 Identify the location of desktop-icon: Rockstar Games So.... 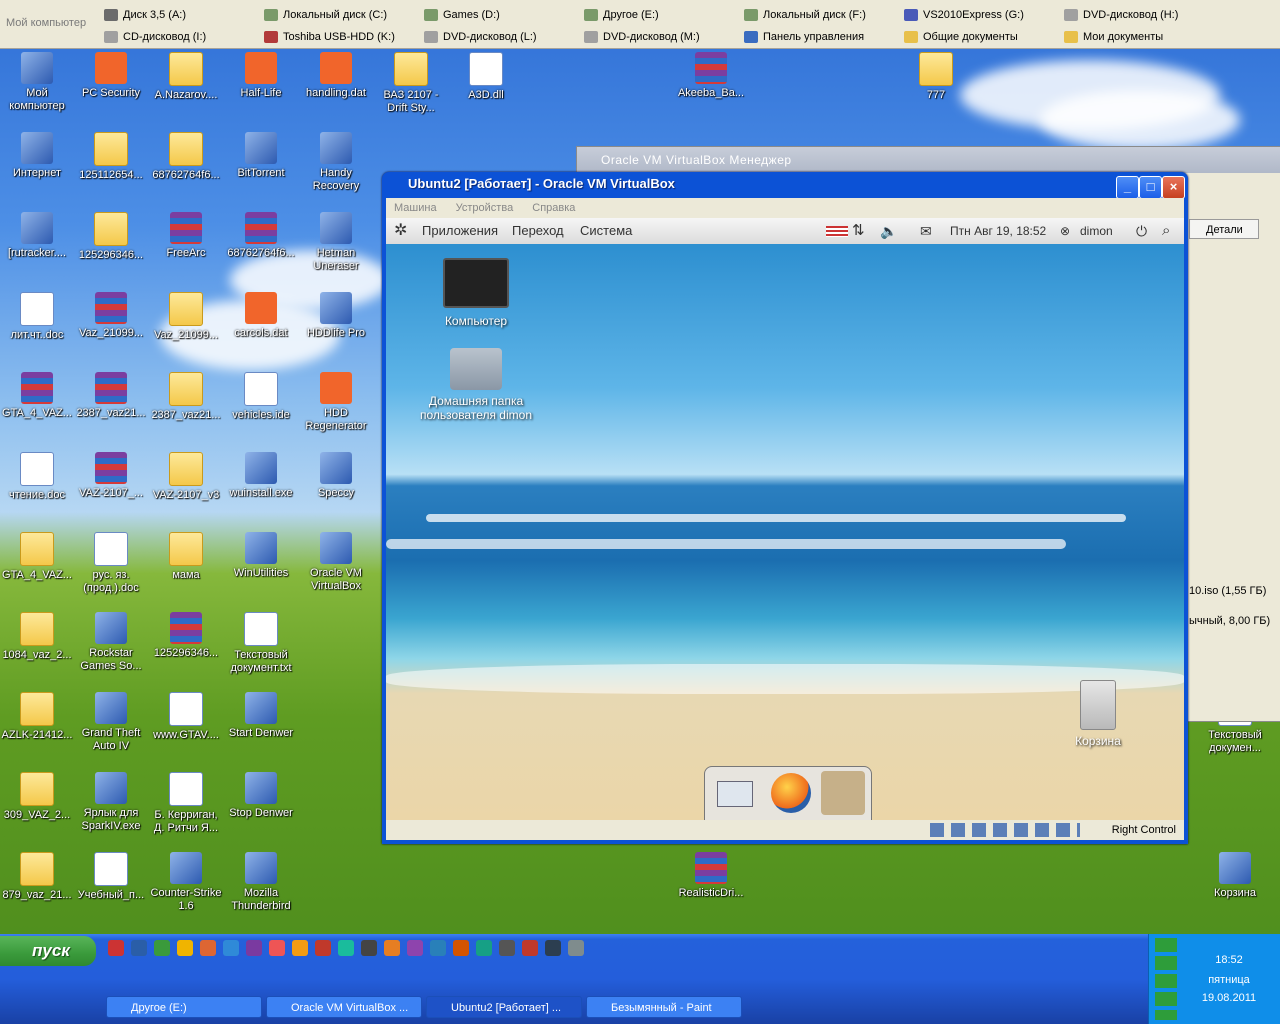
(111, 642).